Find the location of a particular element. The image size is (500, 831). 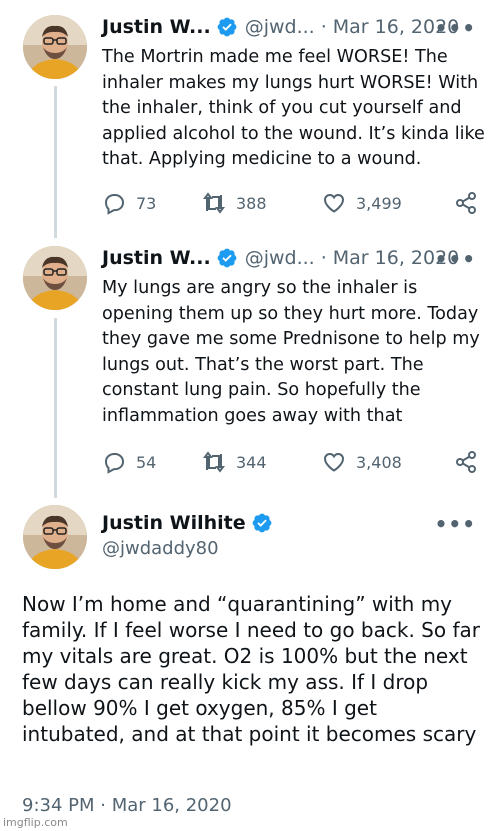

retweet-button: 388 is located at coordinates (234, 203).